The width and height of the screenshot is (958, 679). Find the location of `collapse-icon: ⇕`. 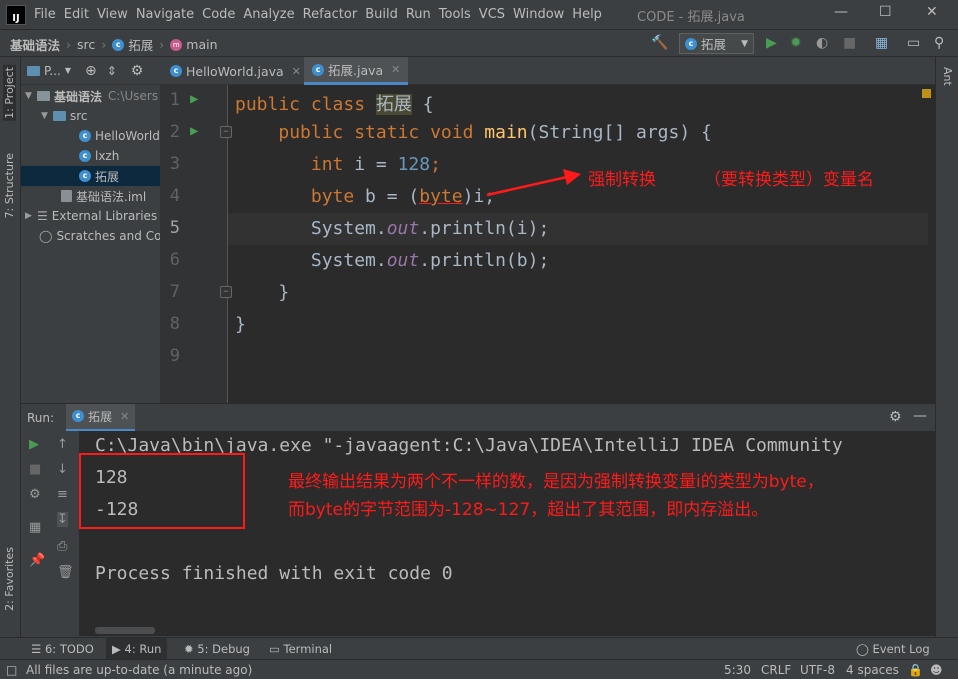

collapse-icon: ⇕ is located at coordinates (112, 71).